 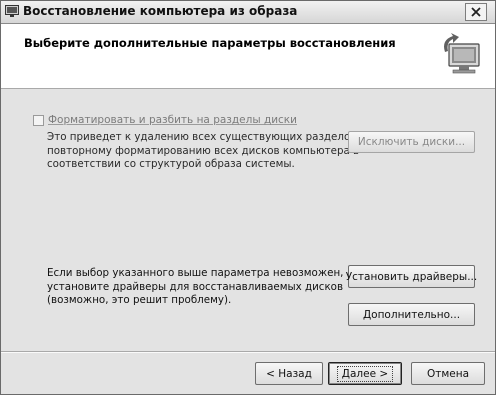 I want to click on computer-restore-icon, so click(x=462, y=53).